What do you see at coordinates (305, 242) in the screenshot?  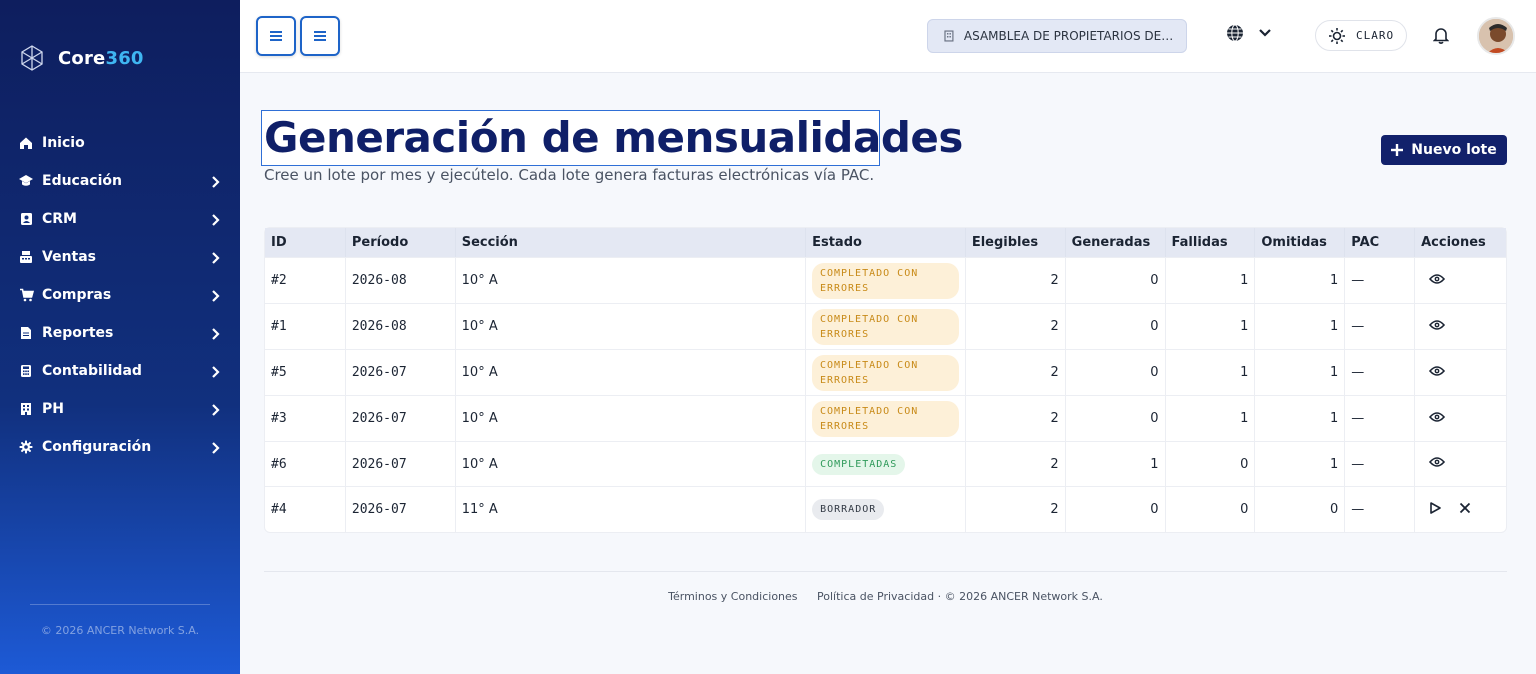 I see `column-header-id: ID` at bounding box center [305, 242].